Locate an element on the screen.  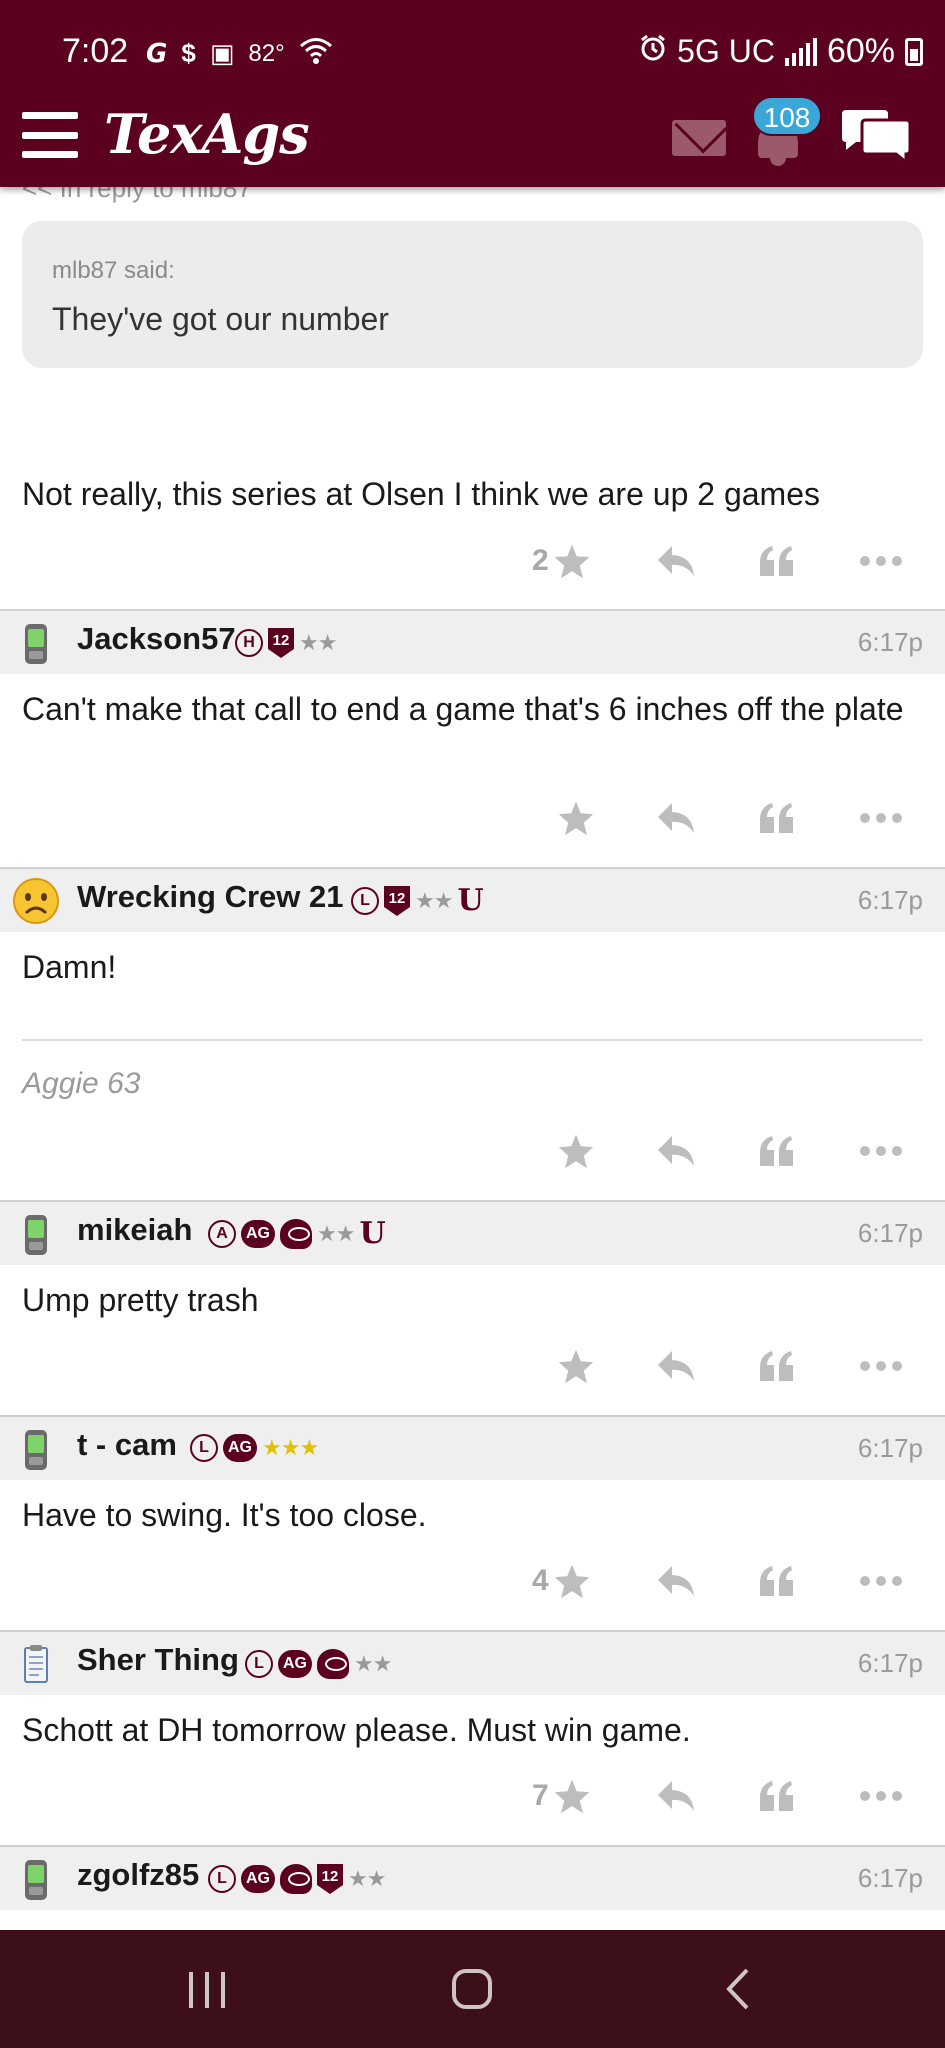
texags-logo: TexAgs is located at coordinates (207, 134).